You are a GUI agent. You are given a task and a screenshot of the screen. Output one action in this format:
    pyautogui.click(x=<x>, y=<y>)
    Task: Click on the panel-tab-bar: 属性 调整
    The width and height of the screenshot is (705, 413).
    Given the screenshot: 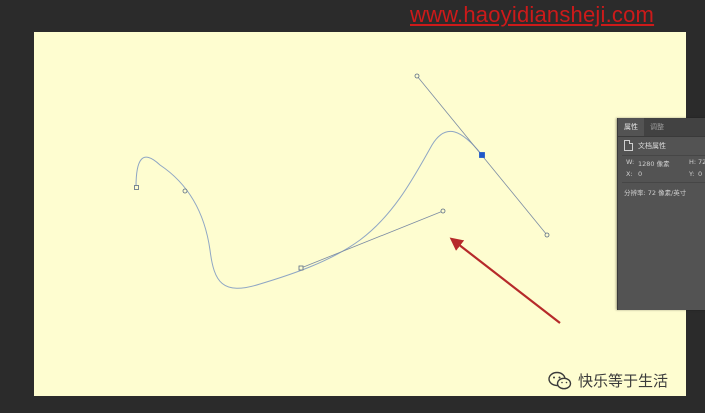 What is the action you would take?
    pyautogui.click(x=661, y=127)
    